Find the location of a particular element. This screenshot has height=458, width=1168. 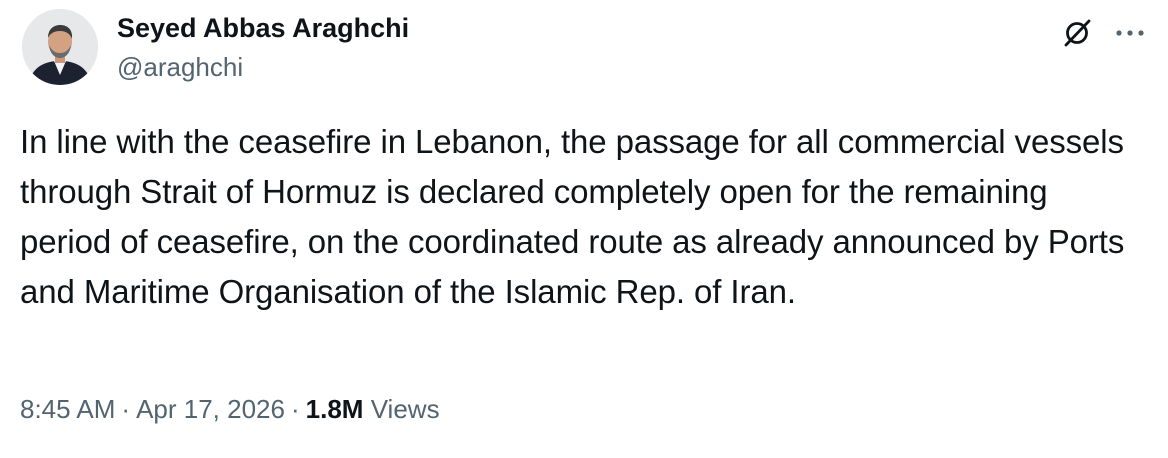

profile-photo-icon is located at coordinates (60, 47).